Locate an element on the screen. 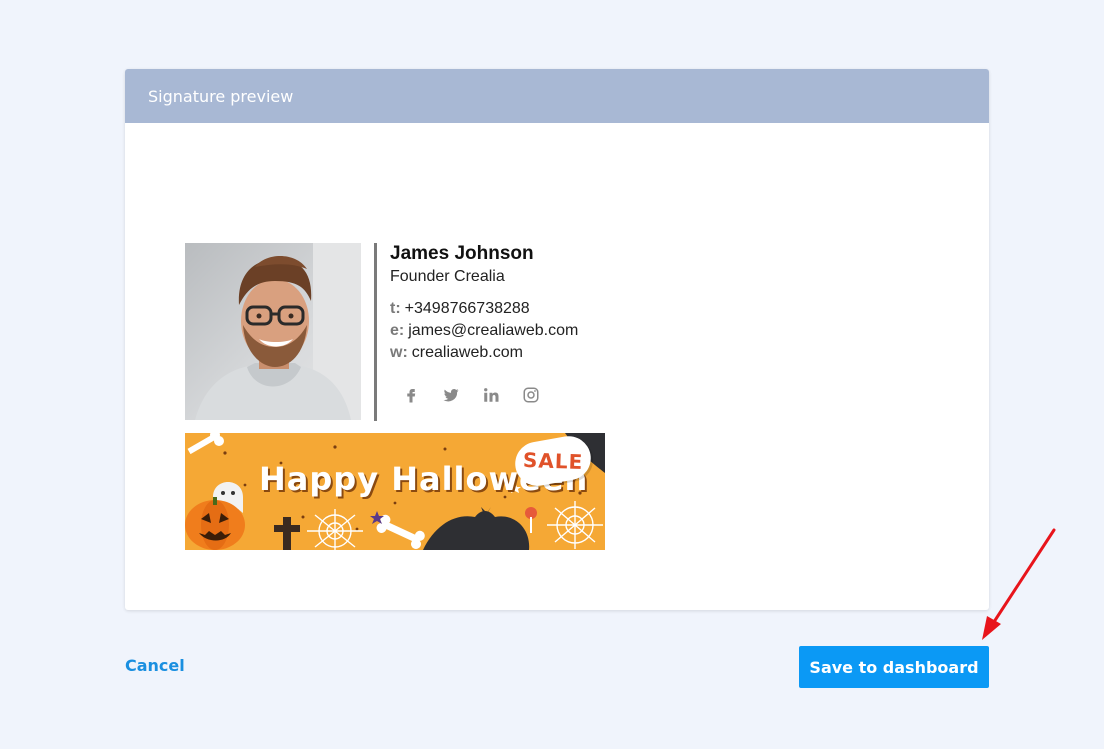 This screenshot has height=749, width=1104. card-header: Signature preview is located at coordinates (557, 96).